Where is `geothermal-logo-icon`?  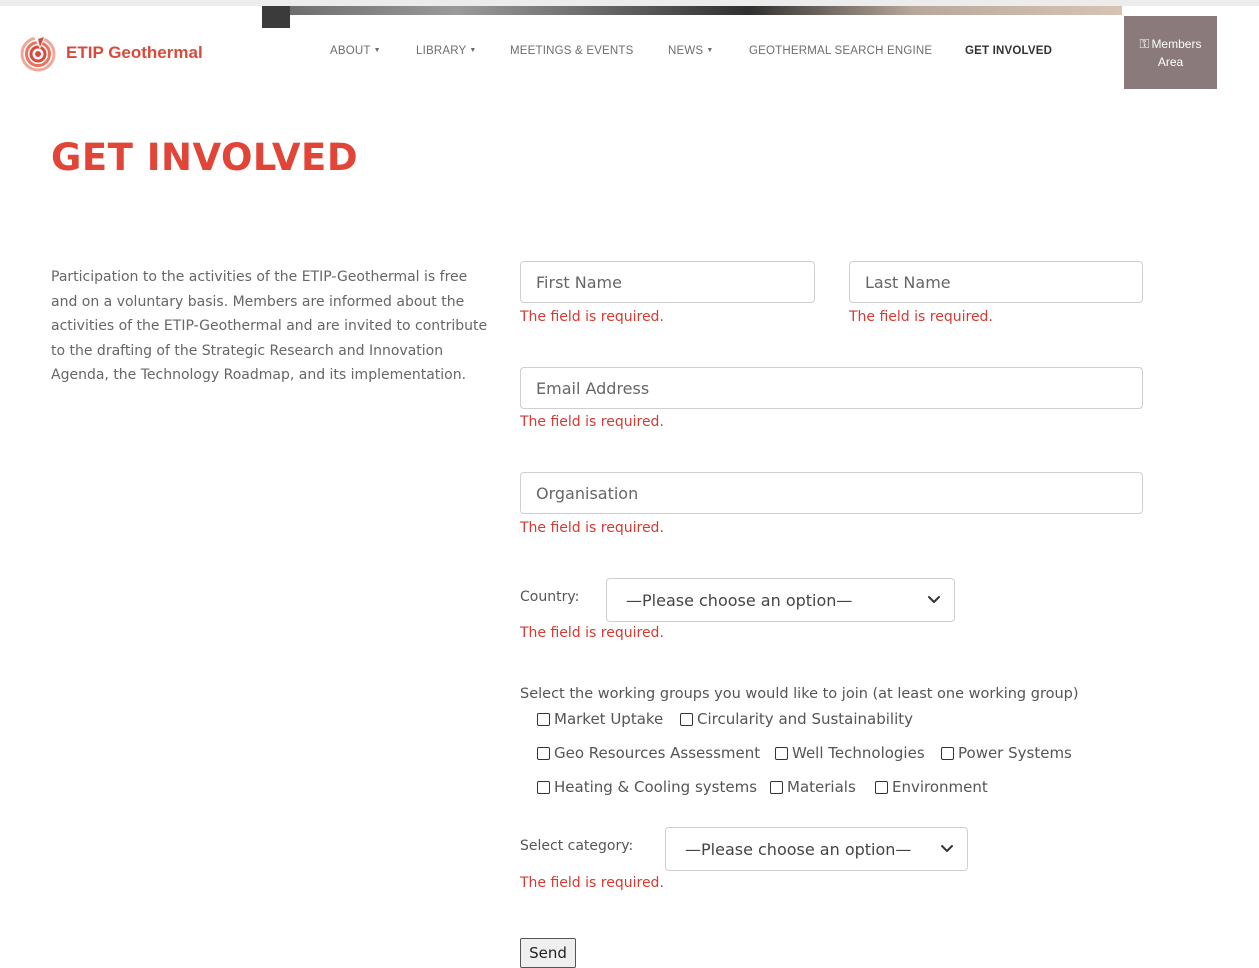
geothermal-logo-icon is located at coordinates (38, 53).